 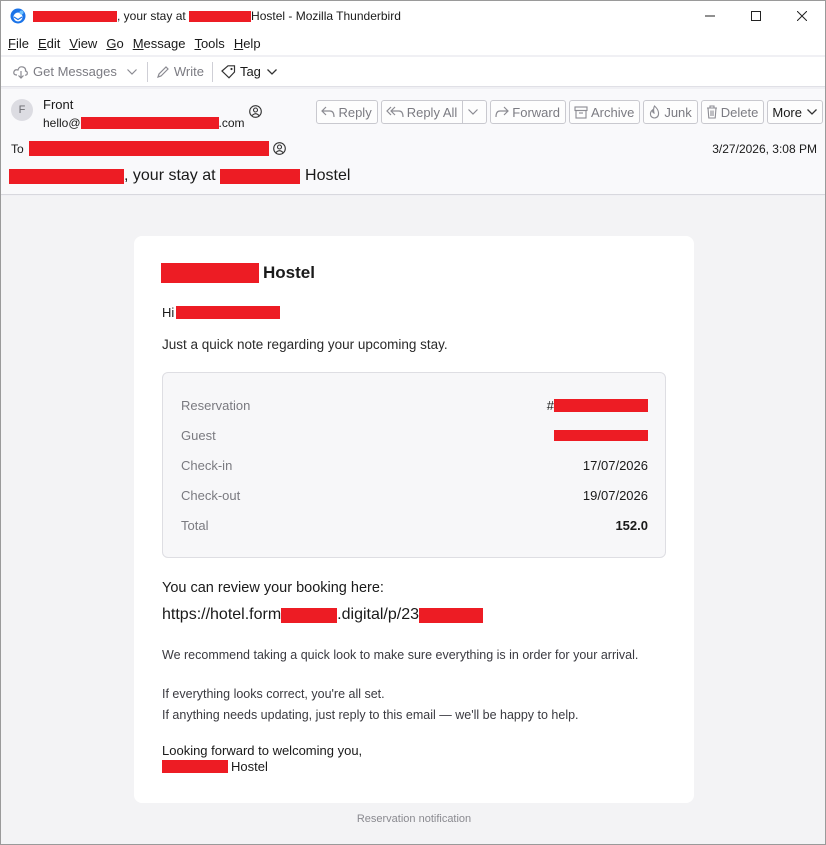 I want to click on tag-button: Tag, so click(x=249, y=72).